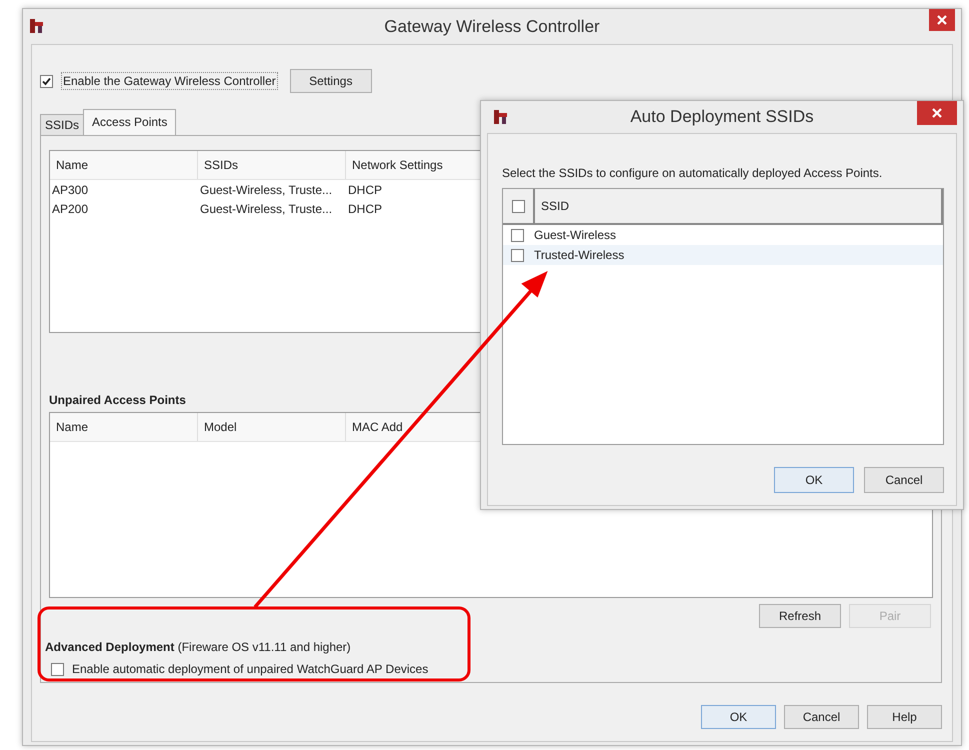  Describe the element at coordinates (723, 255) in the screenshot. I see `ssid-row: Trusted-Wireless` at that location.